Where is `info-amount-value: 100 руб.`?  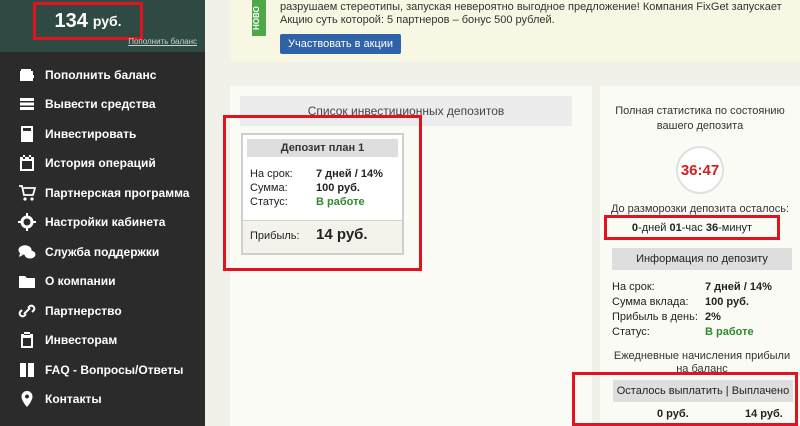
info-amount-value: 100 руб. is located at coordinates (727, 302).